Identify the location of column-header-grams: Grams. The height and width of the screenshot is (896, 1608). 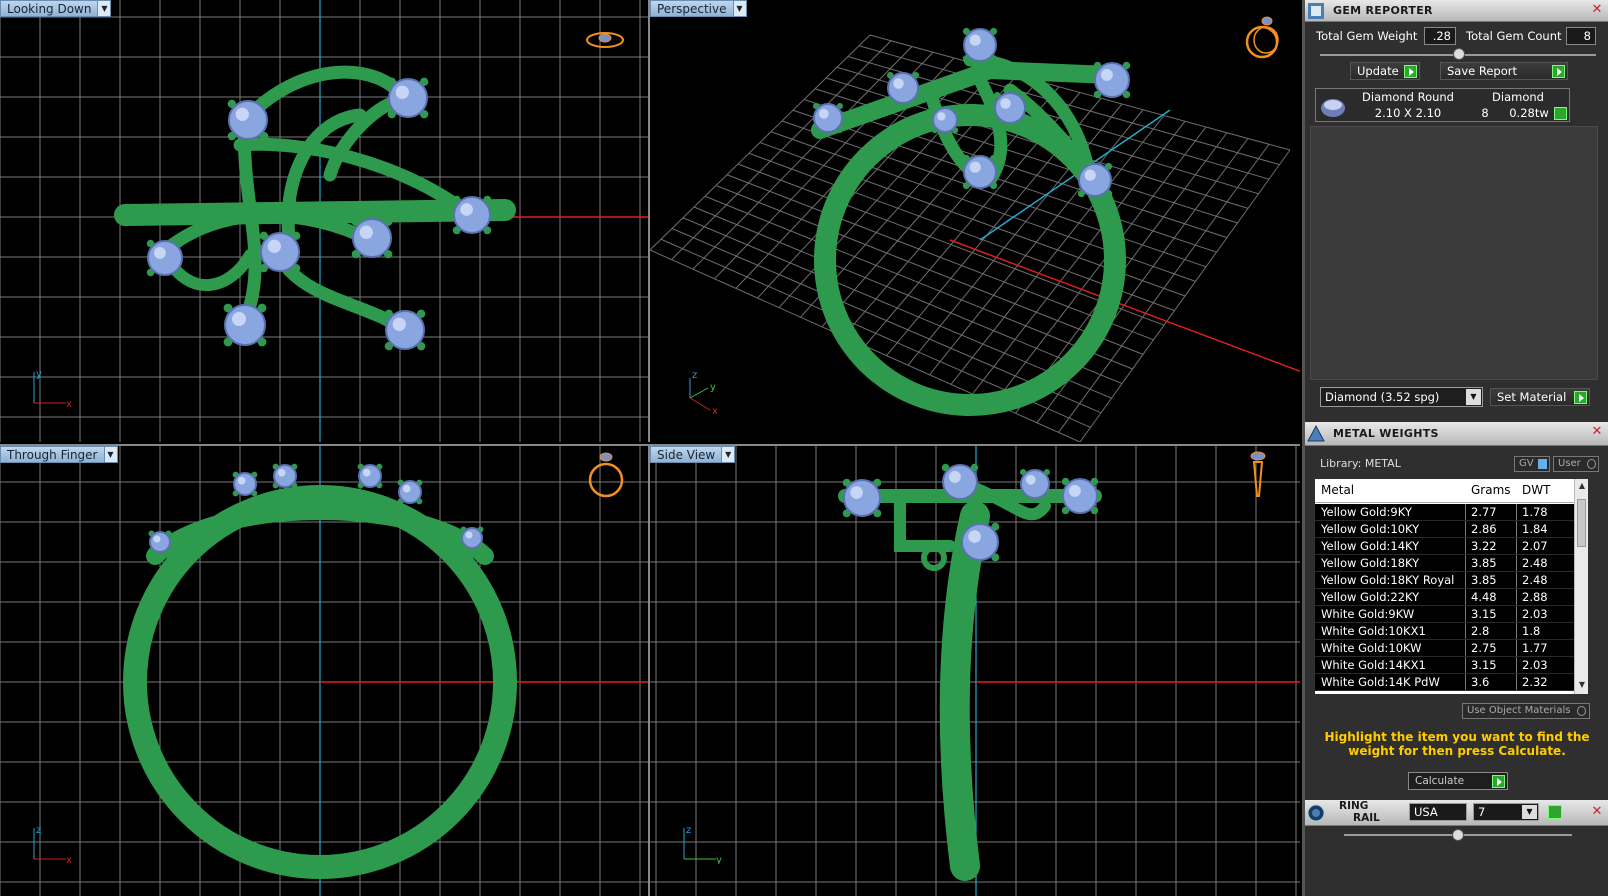
(1491, 490).